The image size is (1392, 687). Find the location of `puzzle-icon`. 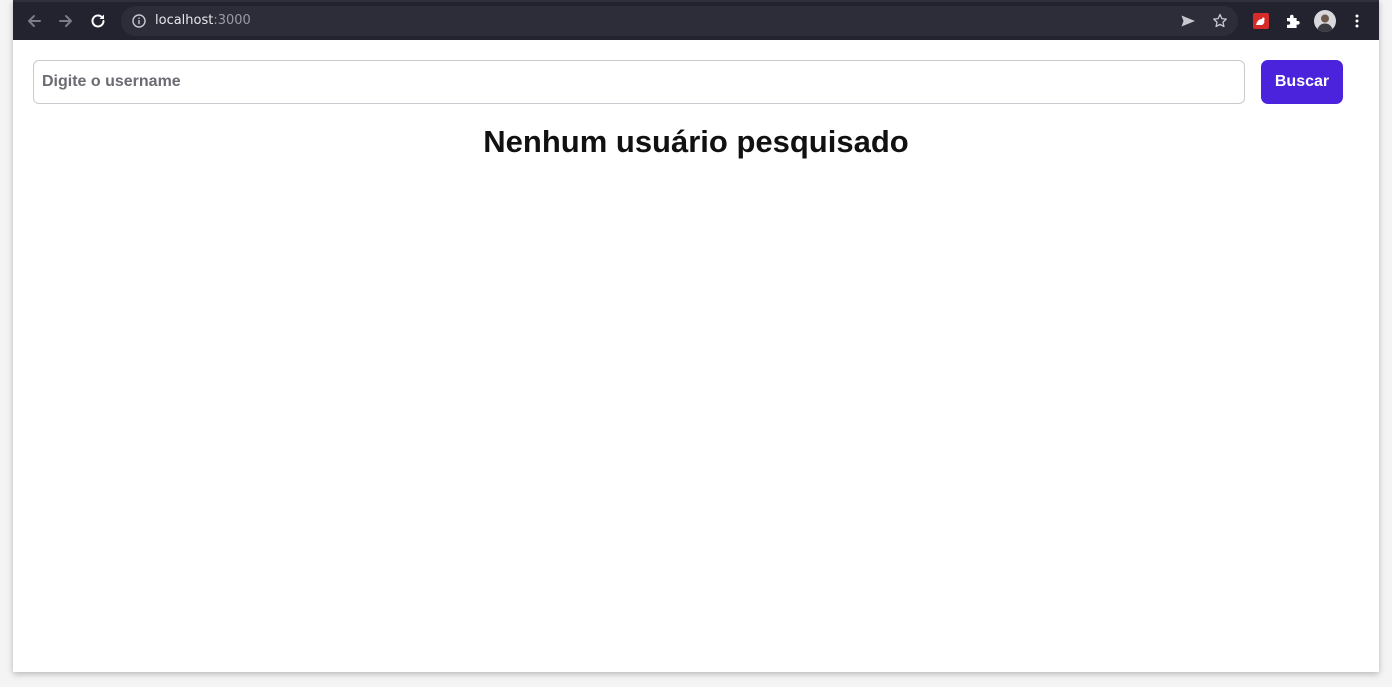

puzzle-icon is located at coordinates (1293, 21).